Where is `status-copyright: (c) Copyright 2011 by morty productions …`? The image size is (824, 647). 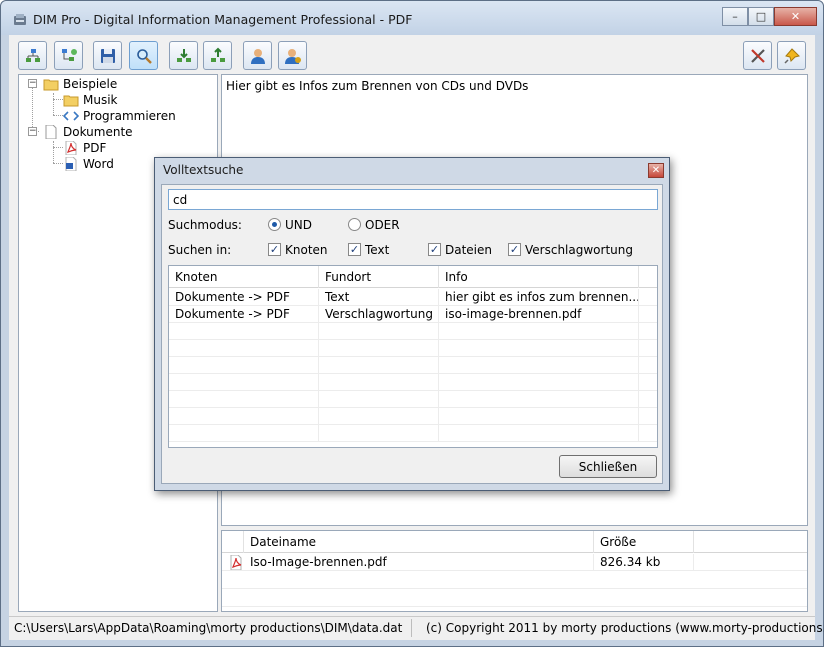
status-copyright: (c) Copyright 2011 by morty productions … is located at coordinates (625, 628).